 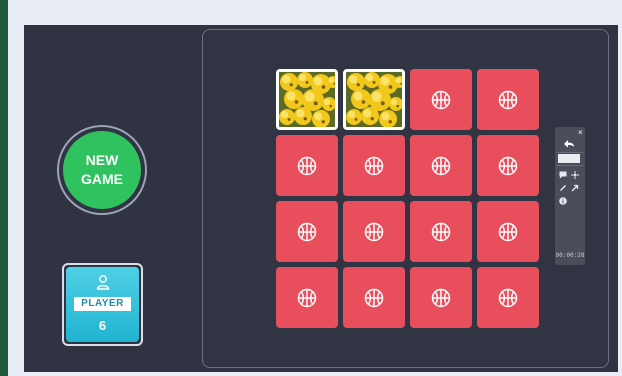 I want to click on back-arrow-icon, so click(x=570, y=143).